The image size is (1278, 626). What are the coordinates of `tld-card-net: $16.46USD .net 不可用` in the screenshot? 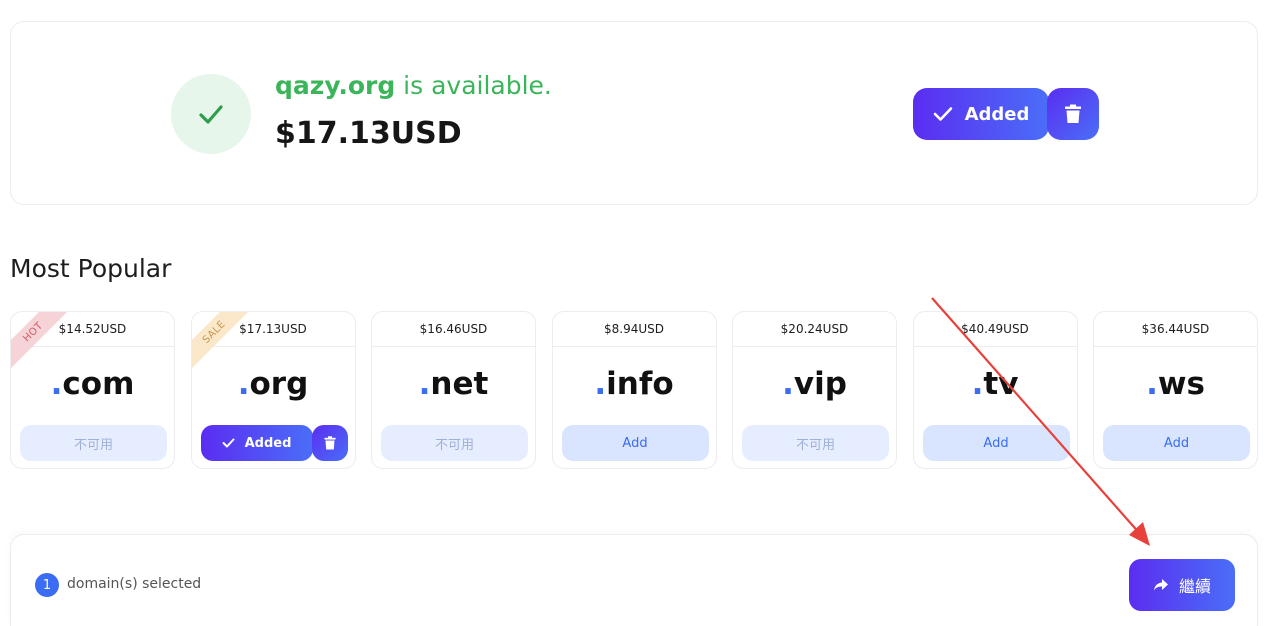 It's located at (453, 390).